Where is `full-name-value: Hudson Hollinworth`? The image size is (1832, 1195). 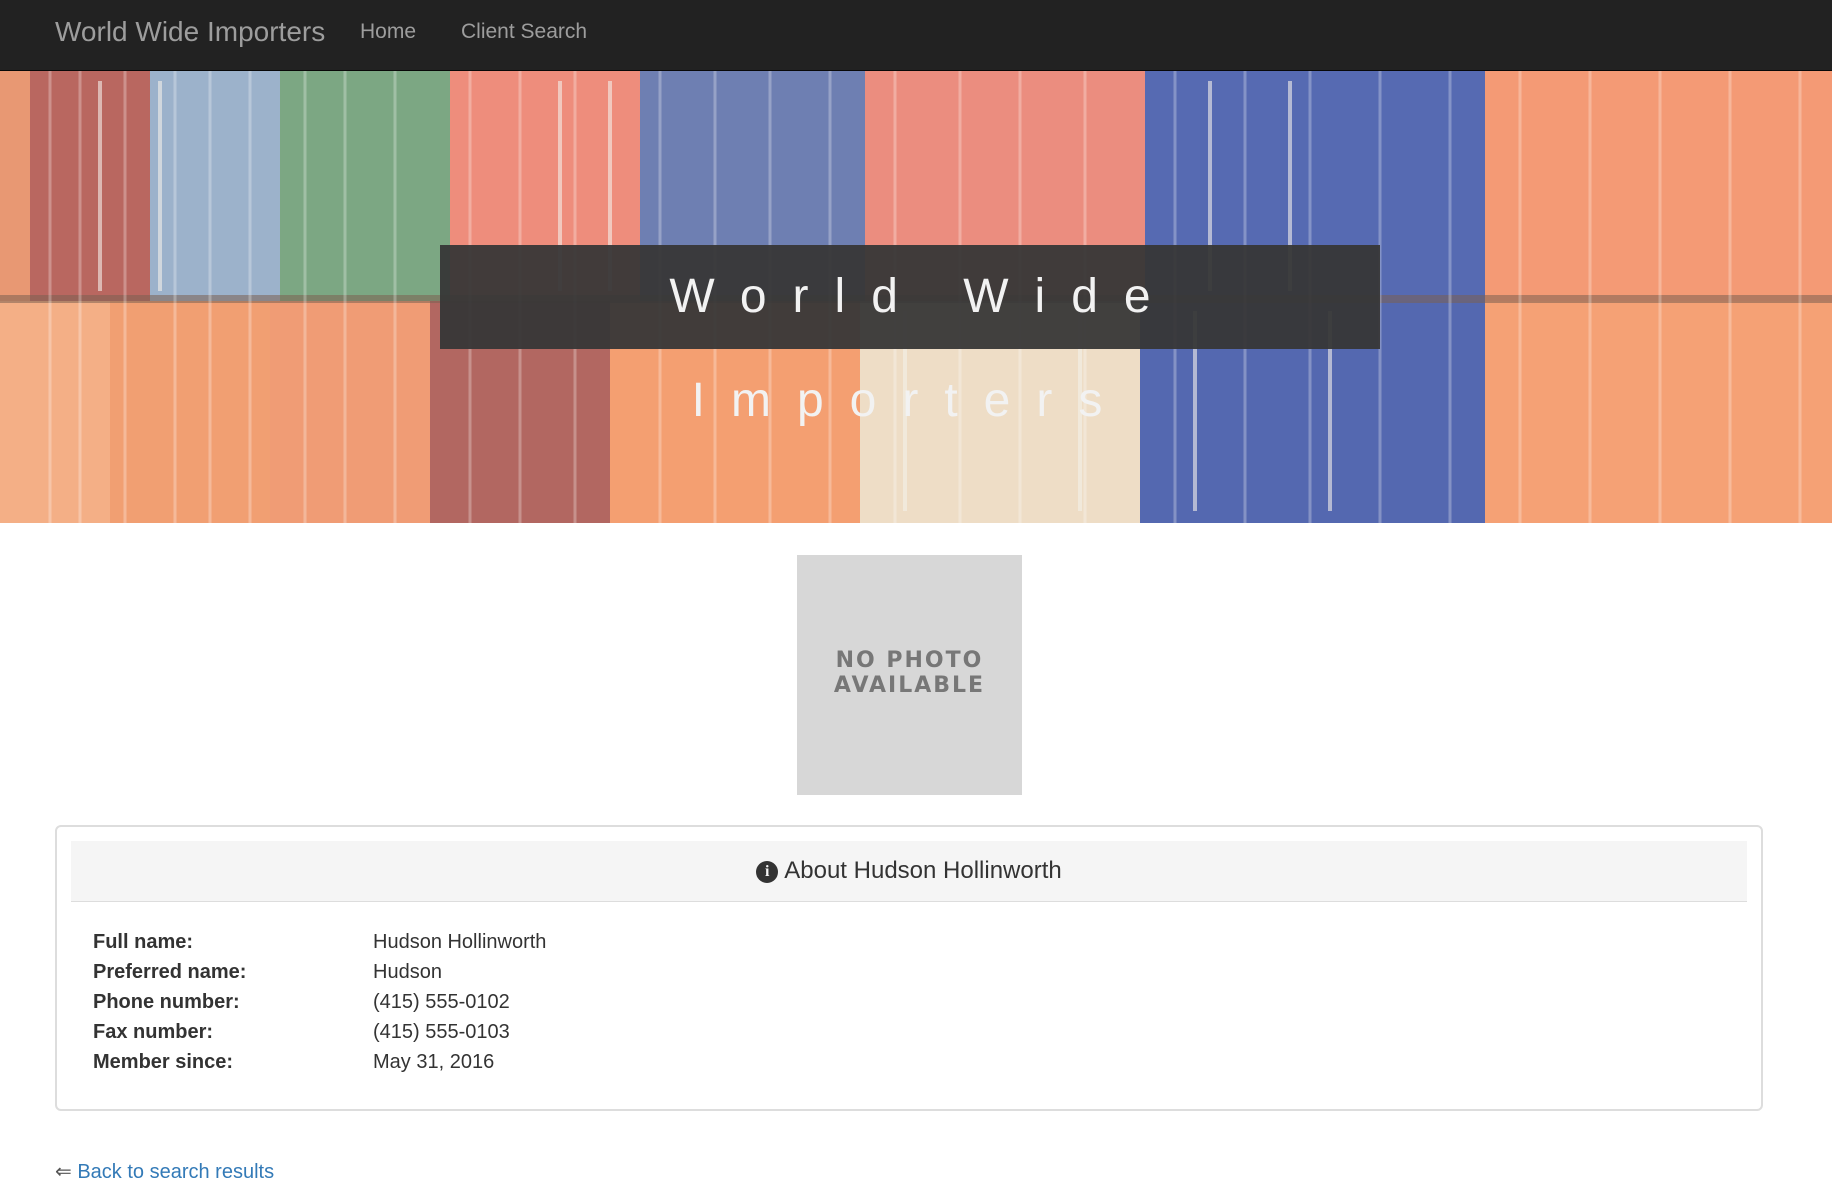 full-name-value: Hudson Hollinworth is located at coordinates (460, 942).